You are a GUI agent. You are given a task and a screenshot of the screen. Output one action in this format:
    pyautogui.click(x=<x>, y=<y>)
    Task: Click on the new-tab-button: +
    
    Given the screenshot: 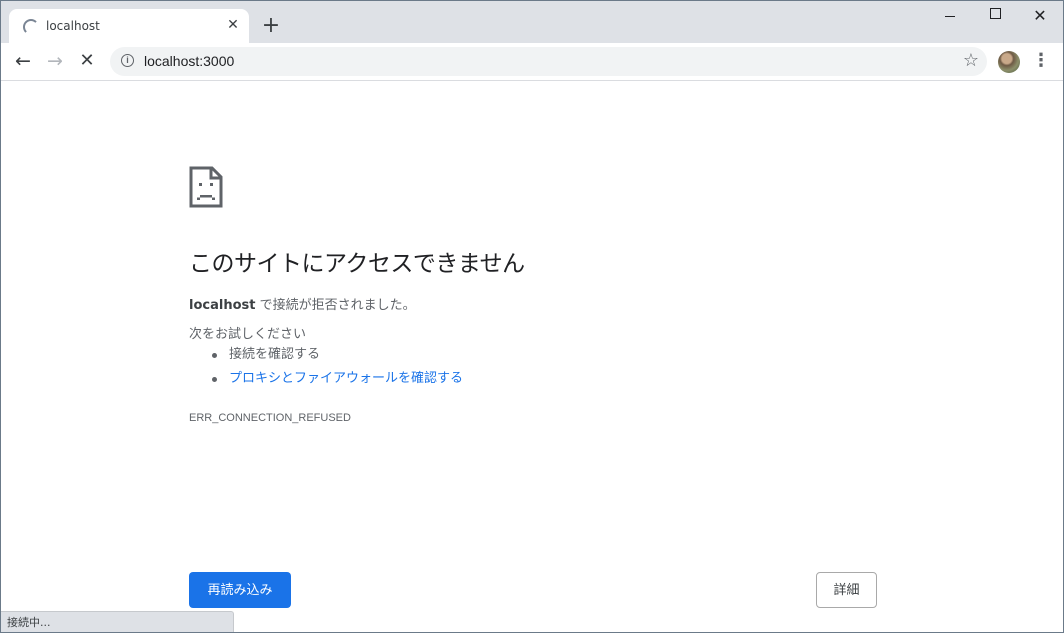 What is the action you would take?
    pyautogui.click(x=271, y=27)
    